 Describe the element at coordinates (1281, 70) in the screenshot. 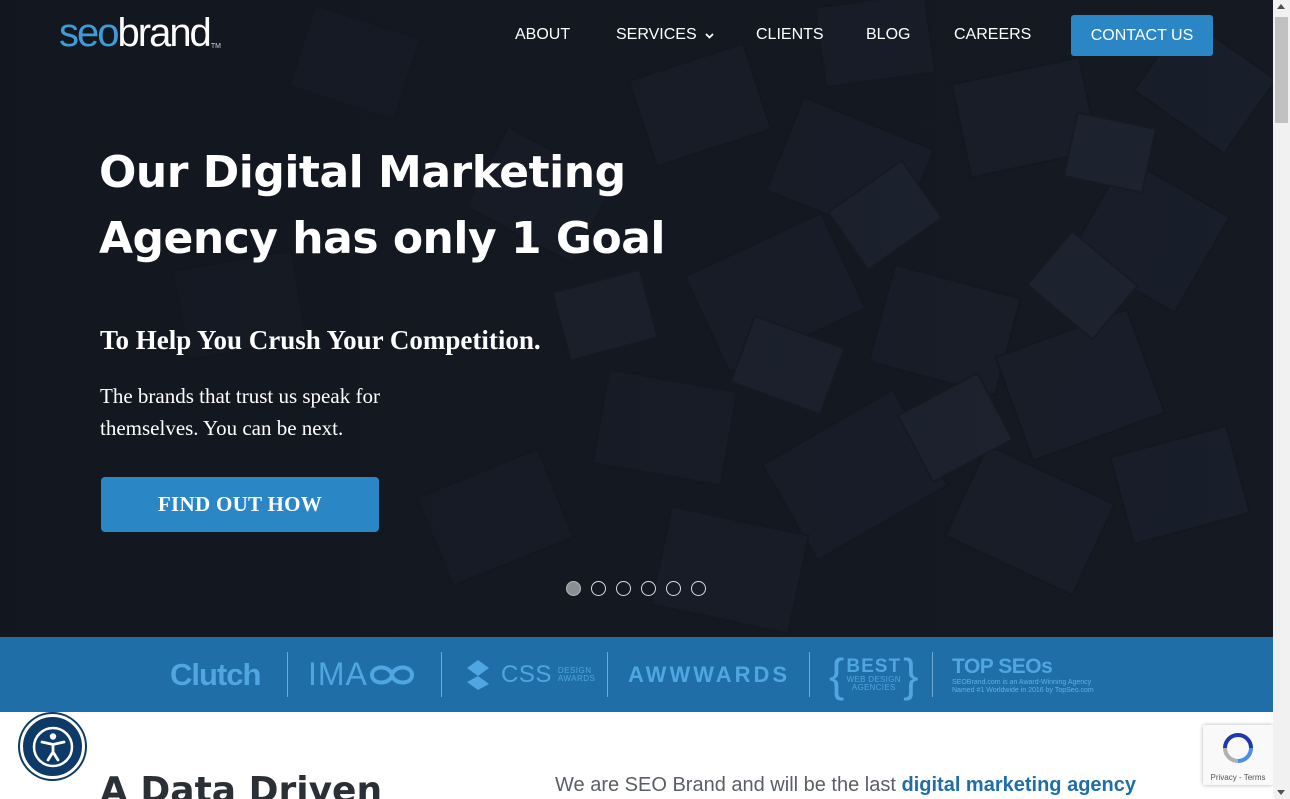

I see `scrollbar-thumb` at that location.